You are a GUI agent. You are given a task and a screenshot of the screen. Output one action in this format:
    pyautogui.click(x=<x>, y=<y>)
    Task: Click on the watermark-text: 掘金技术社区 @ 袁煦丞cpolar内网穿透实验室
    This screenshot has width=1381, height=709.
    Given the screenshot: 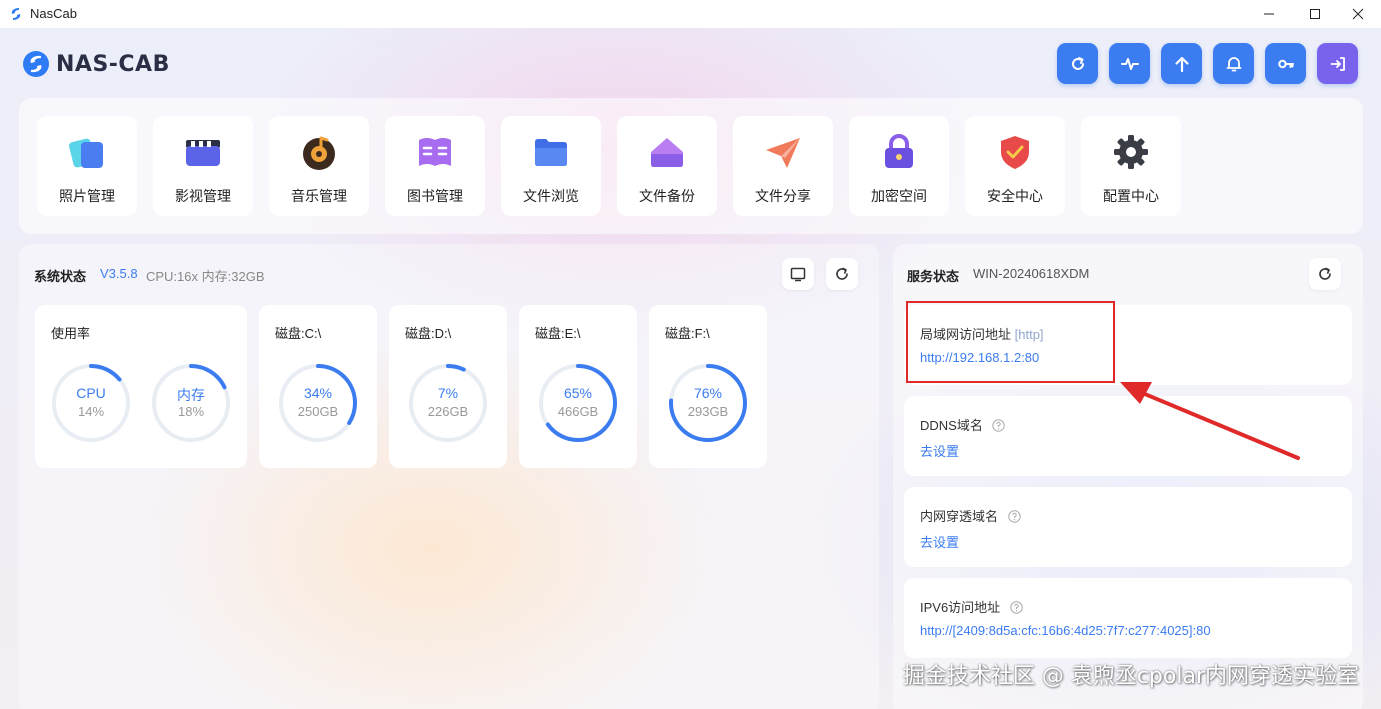 What is the action you would take?
    pyautogui.click(x=1130, y=676)
    